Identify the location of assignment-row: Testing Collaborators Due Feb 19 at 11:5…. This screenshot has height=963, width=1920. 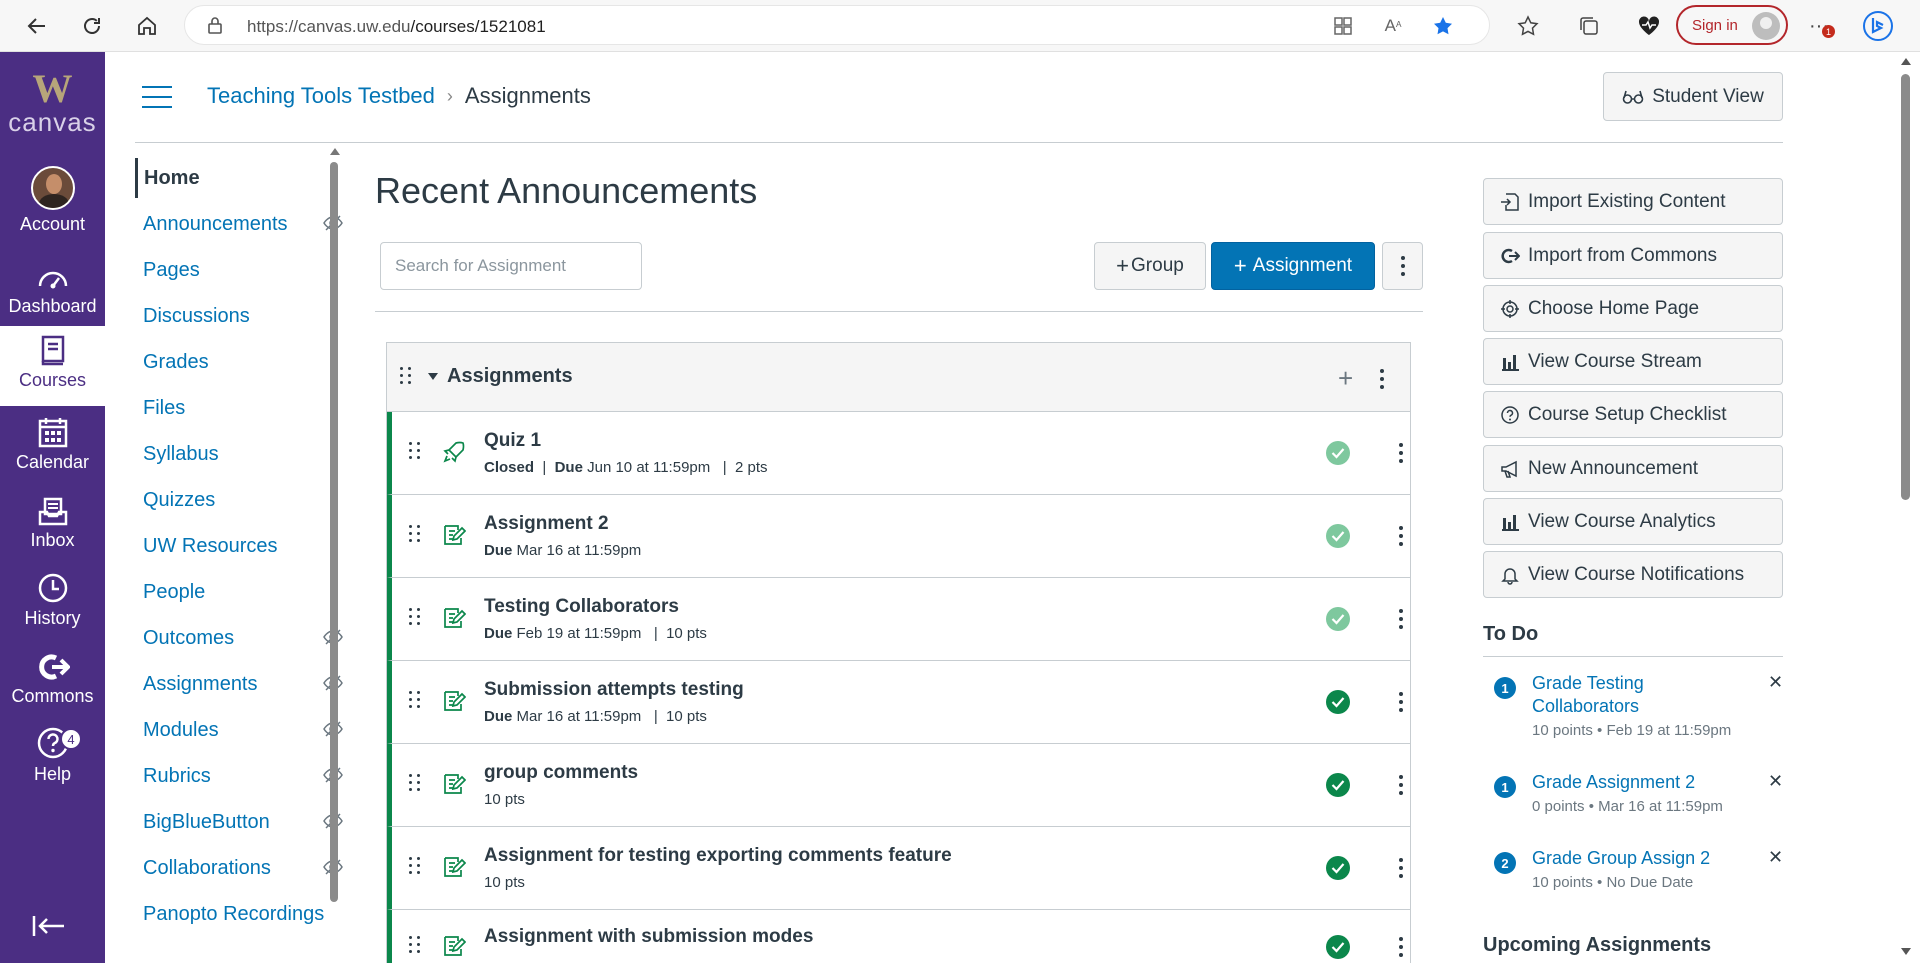
(898, 619).